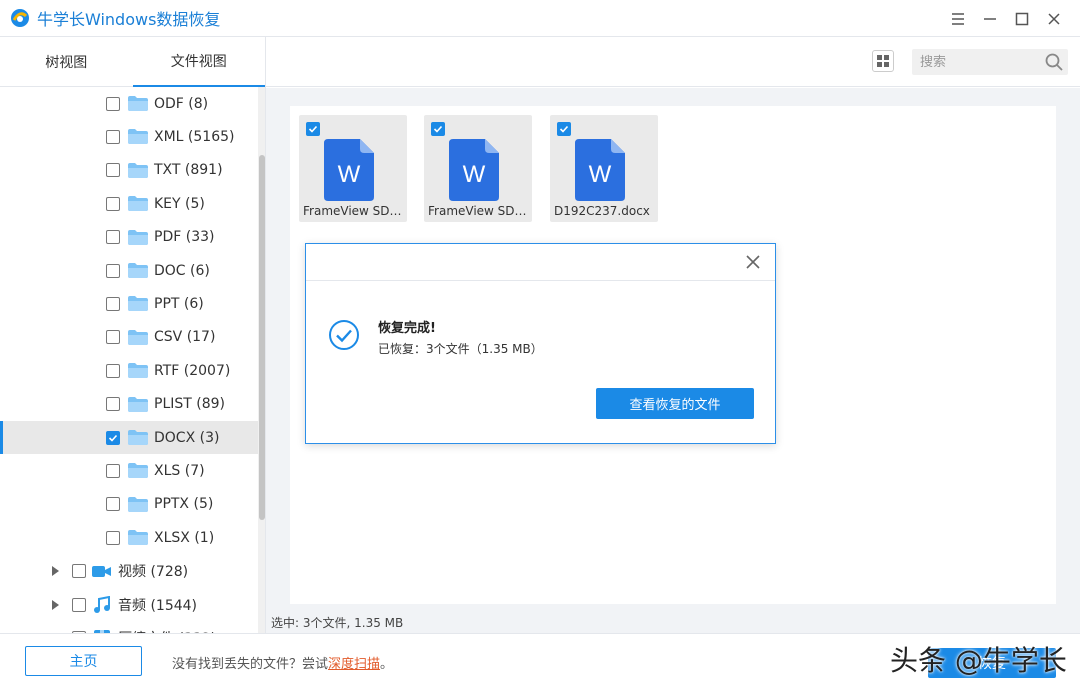 The height and width of the screenshot is (687, 1080). What do you see at coordinates (407, 328) in the screenshot?
I see `dialog-title: 恢复完成!` at bounding box center [407, 328].